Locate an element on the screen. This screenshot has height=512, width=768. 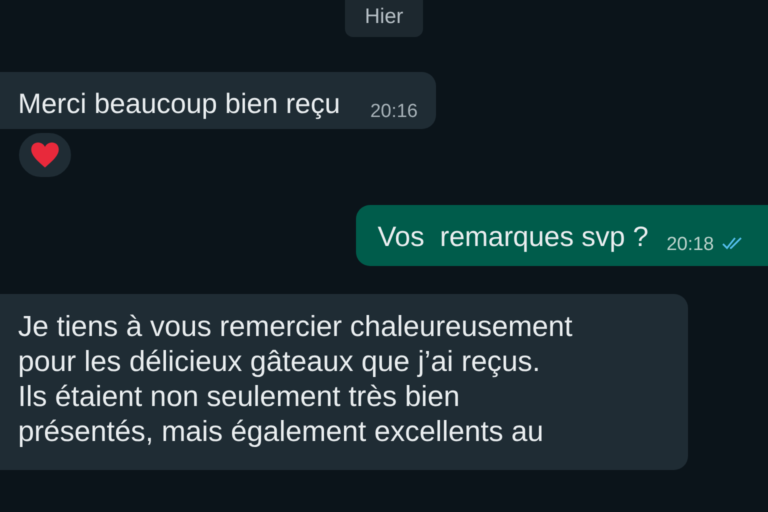
date-chip: Hier is located at coordinates (384, 18).